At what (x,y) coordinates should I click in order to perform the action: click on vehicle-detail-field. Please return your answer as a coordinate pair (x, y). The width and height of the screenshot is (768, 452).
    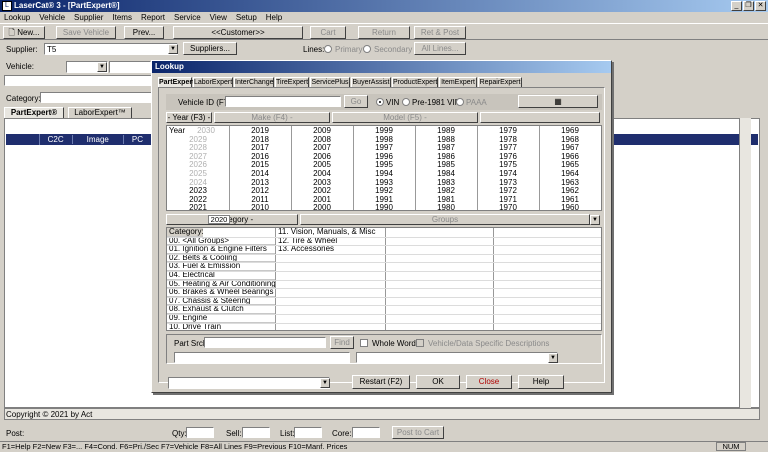
    Looking at the image, I should click on (78, 80).